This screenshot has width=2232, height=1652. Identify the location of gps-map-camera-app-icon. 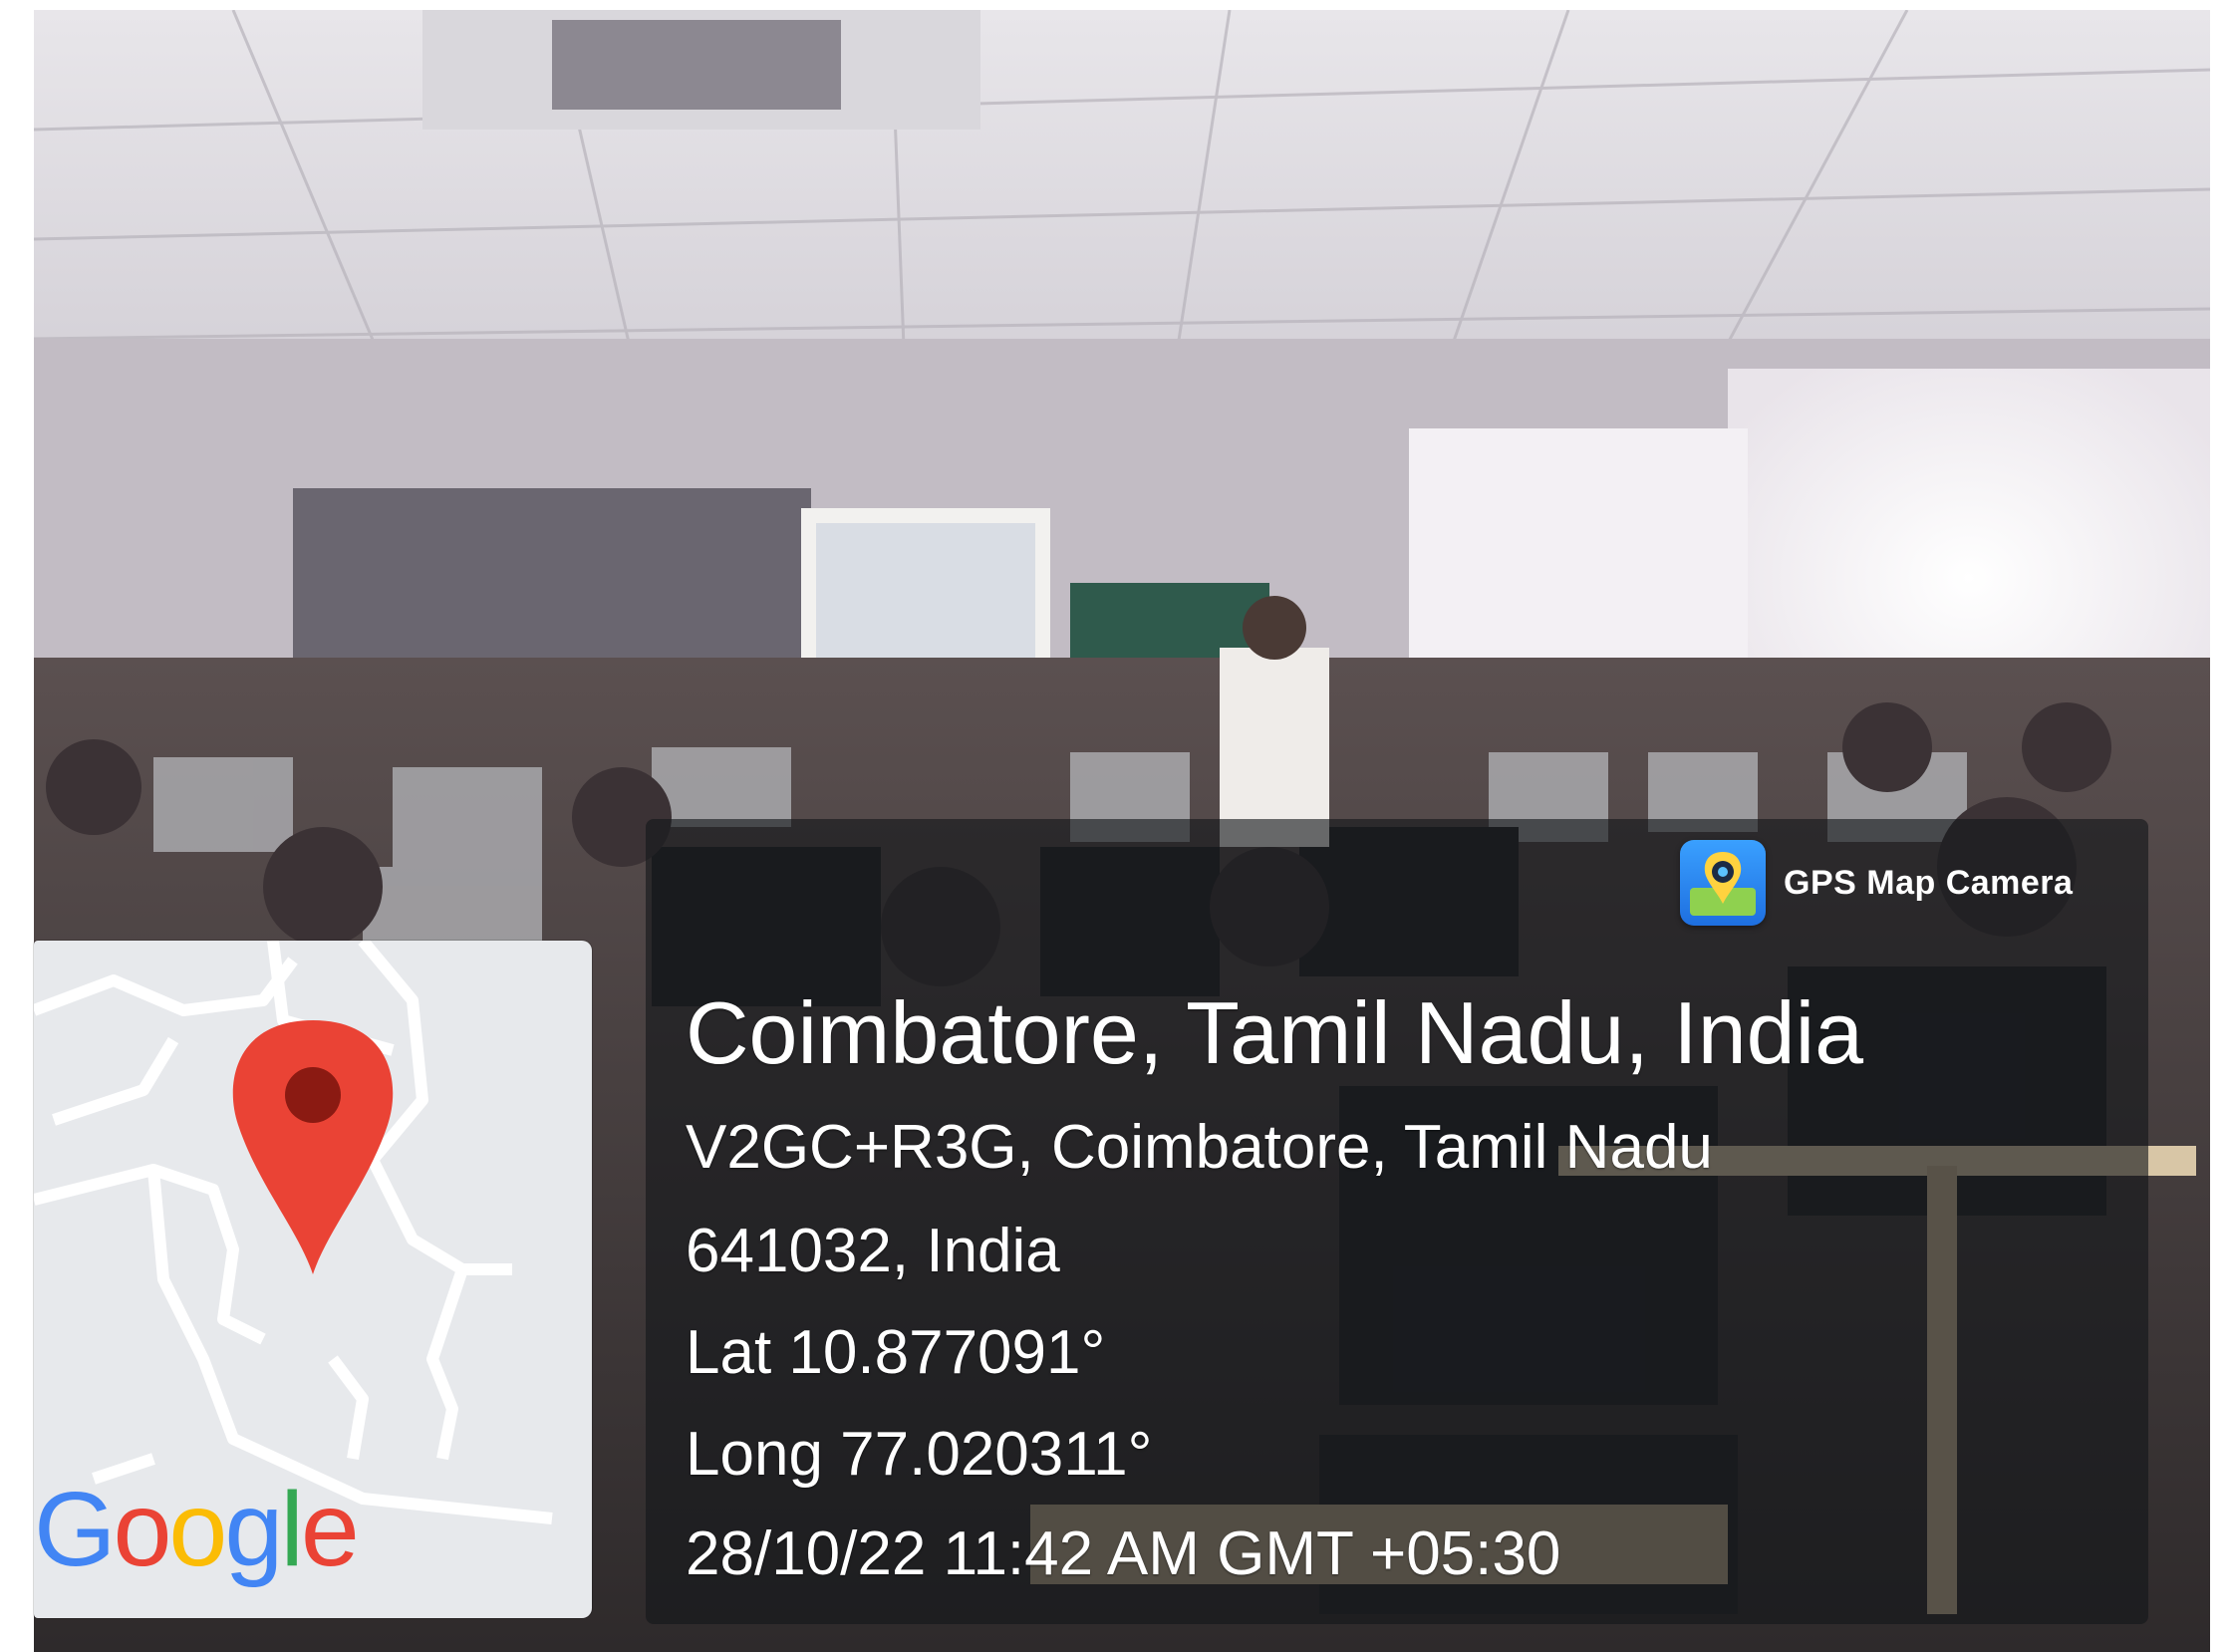
(1723, 883).